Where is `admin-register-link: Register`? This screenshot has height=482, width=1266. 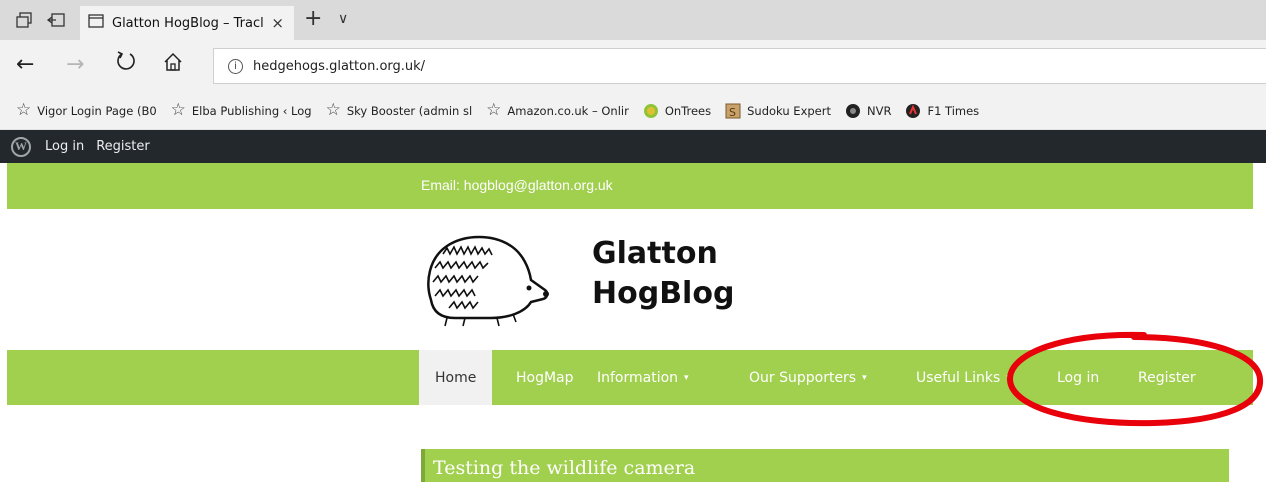
admin-register-link: Register is located at coordinates (123, 146).